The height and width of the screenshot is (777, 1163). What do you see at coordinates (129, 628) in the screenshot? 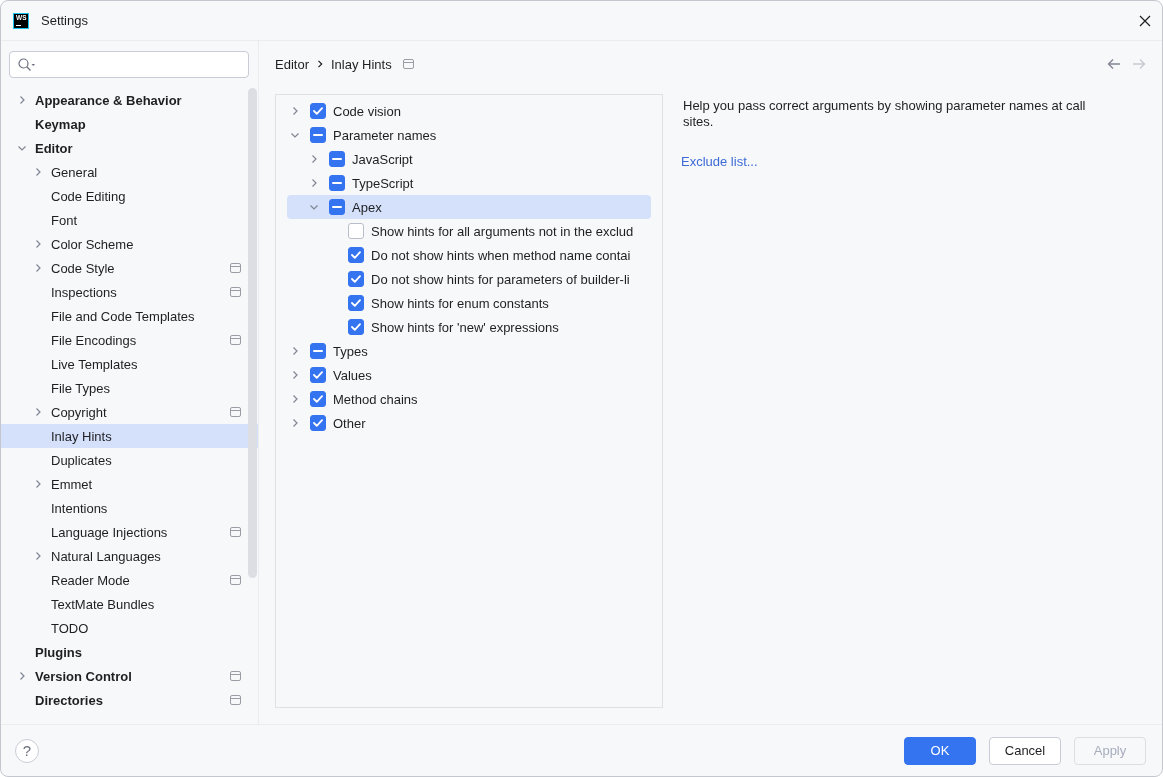
I see `sidebar-item: TODO` at bounding box center [129, 628].